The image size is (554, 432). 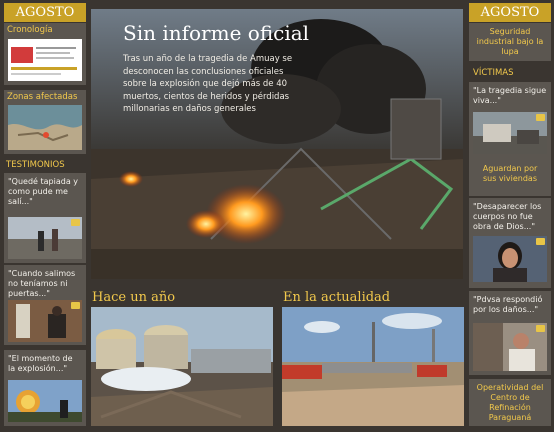 I want to click on aguardan-viviendas-label: Aguardan por sus viviendas, so click(x=510, y=173).